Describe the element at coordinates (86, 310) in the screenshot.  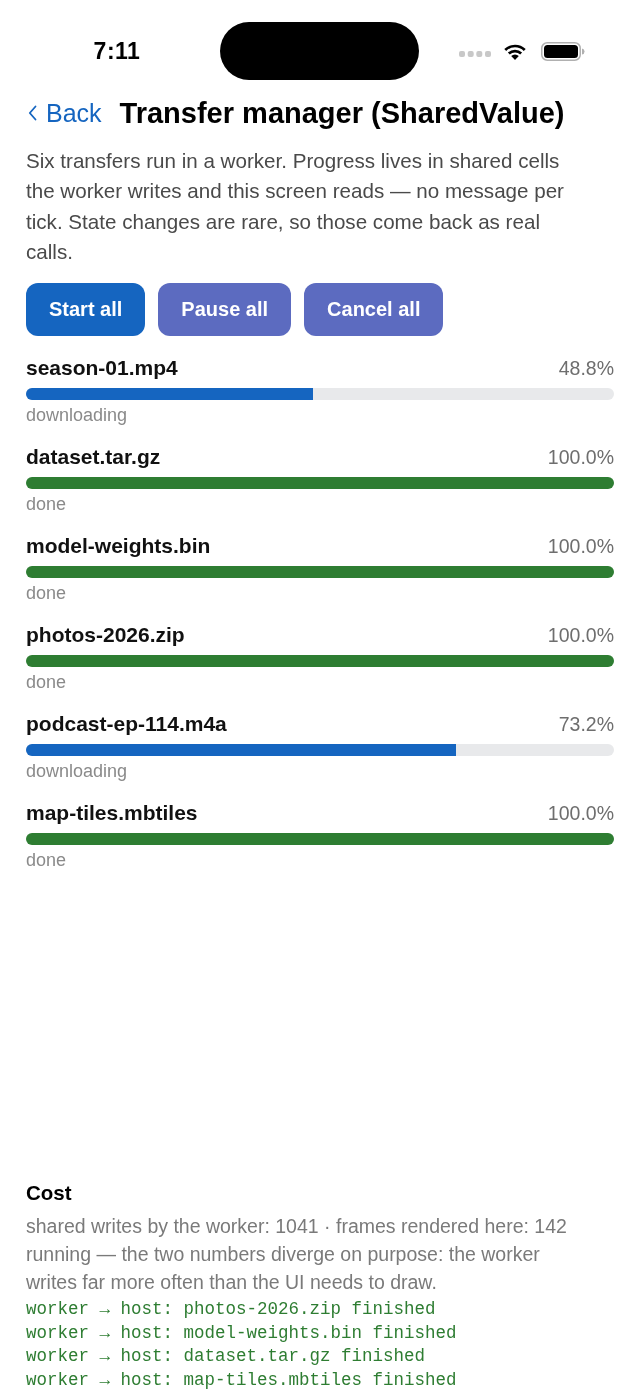
I see `action-button: Start all` at that location.